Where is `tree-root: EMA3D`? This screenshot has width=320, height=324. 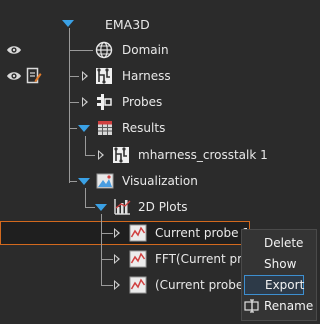
tree-root: EMA3D is located at coordinates (127, 24).